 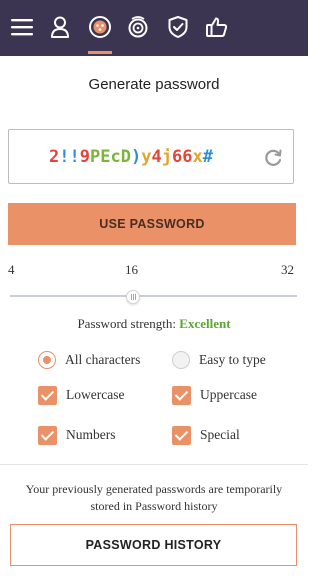 I want to click on generated-password-field: 2!!9PEcD)y4j66x#, so click(x=151, y=156).